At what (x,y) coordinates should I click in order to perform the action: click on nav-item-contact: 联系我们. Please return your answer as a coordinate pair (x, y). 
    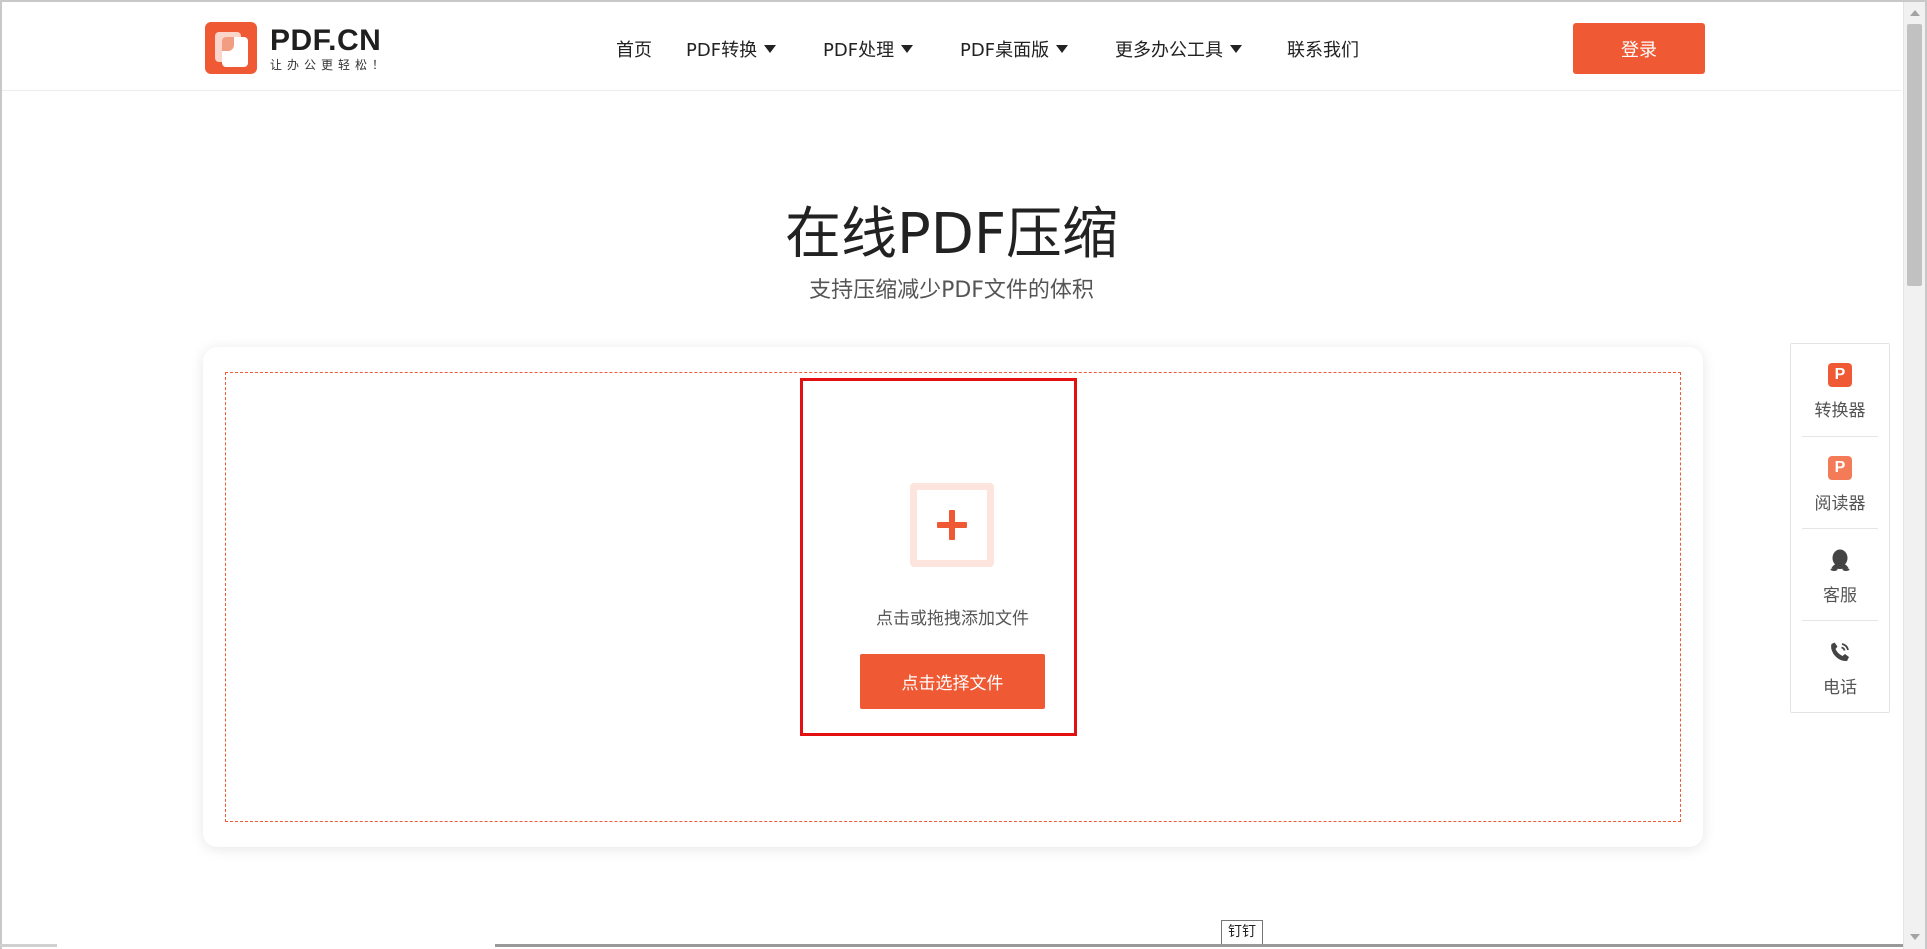
    Looking at the image, I should click on (1323, 49).